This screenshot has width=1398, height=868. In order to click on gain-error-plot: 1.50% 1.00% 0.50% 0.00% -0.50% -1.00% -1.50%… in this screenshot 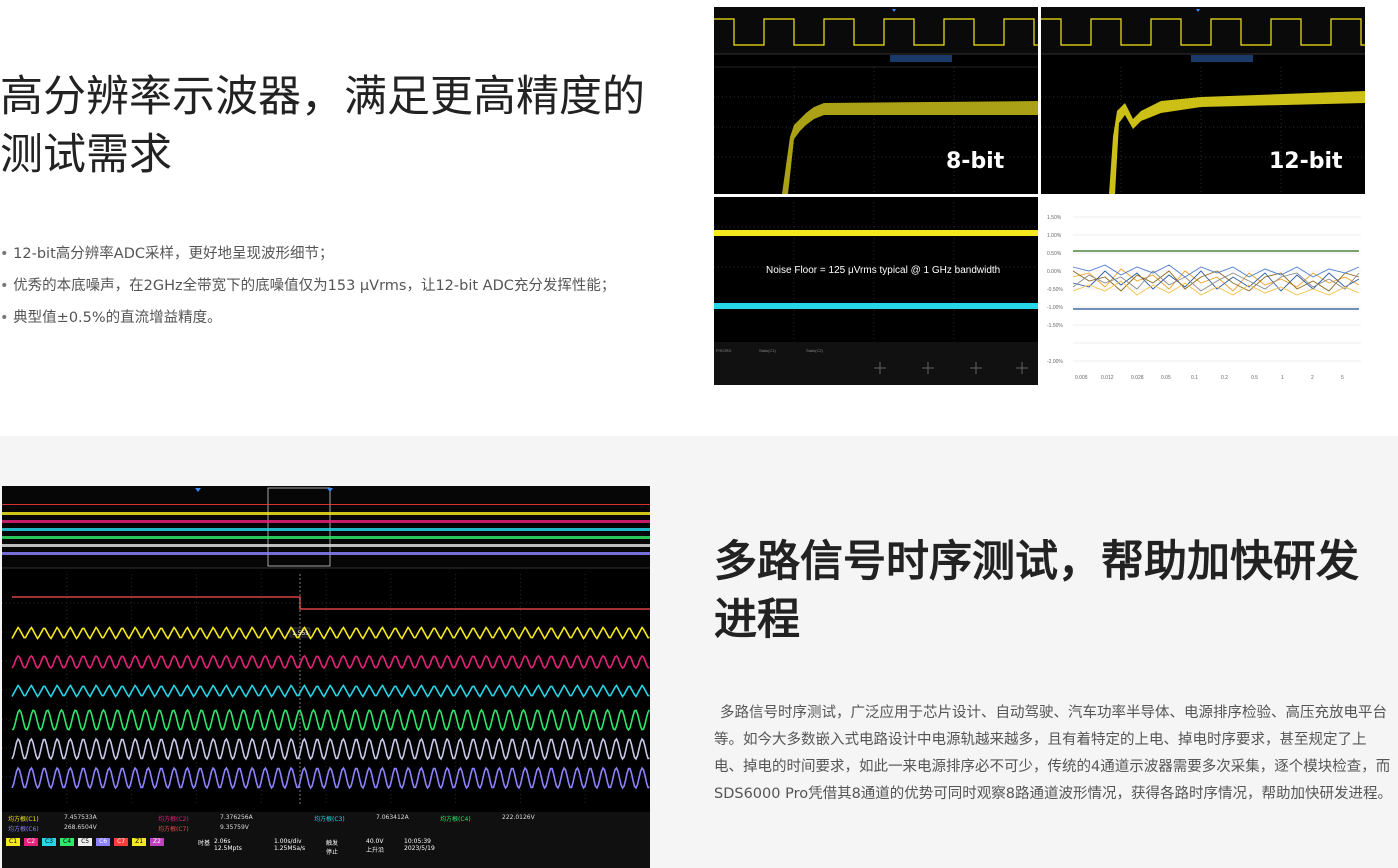, I will do `click(1204, 298)`.